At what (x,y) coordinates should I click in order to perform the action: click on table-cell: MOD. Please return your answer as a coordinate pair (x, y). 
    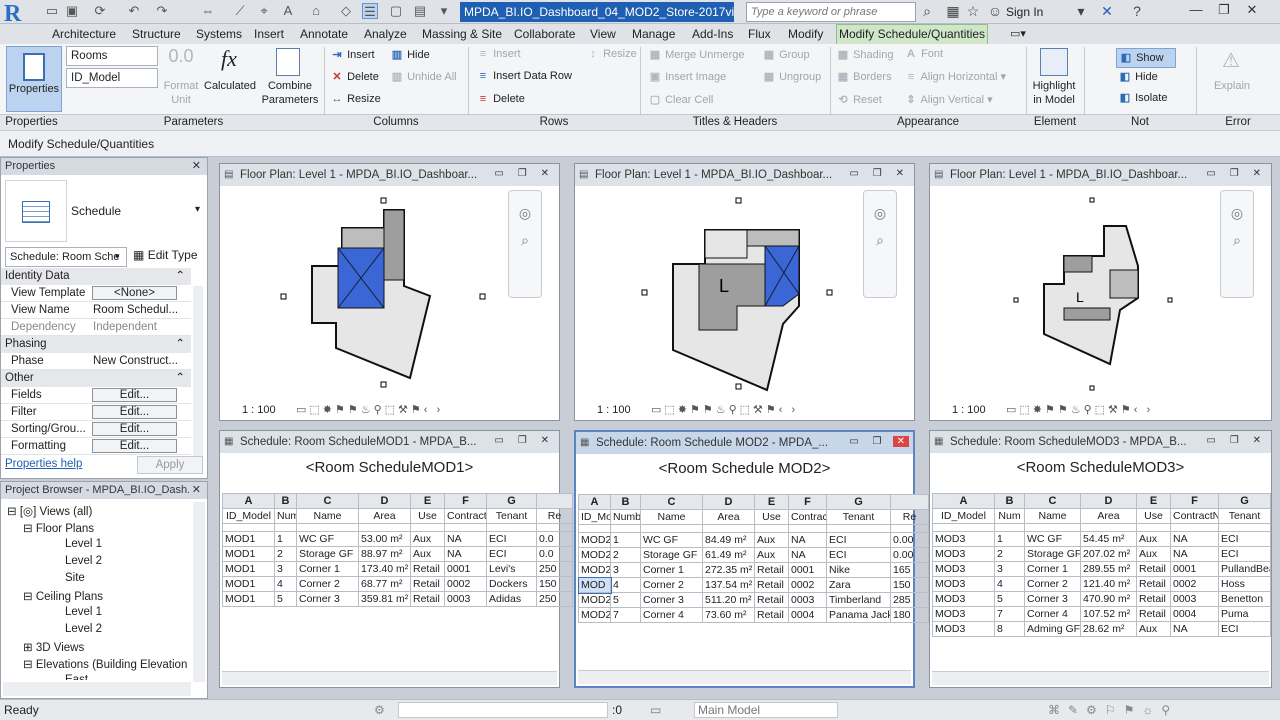
    Looking at the image, I should click on (594, 585).